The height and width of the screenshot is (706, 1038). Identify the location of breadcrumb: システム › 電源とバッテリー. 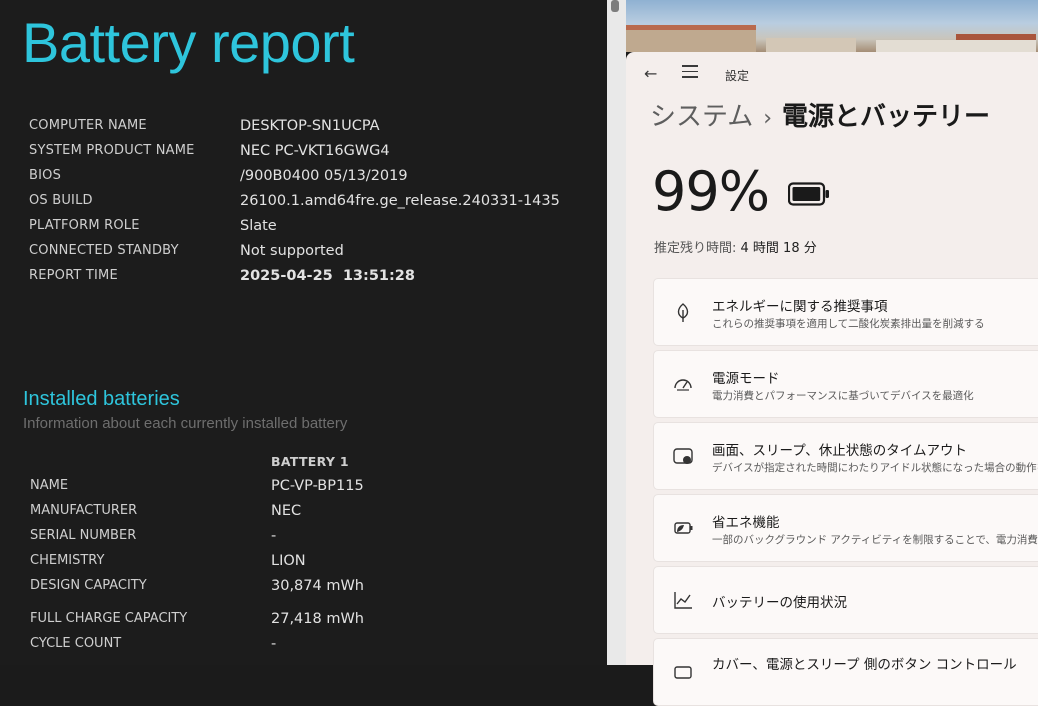
(820, 114).